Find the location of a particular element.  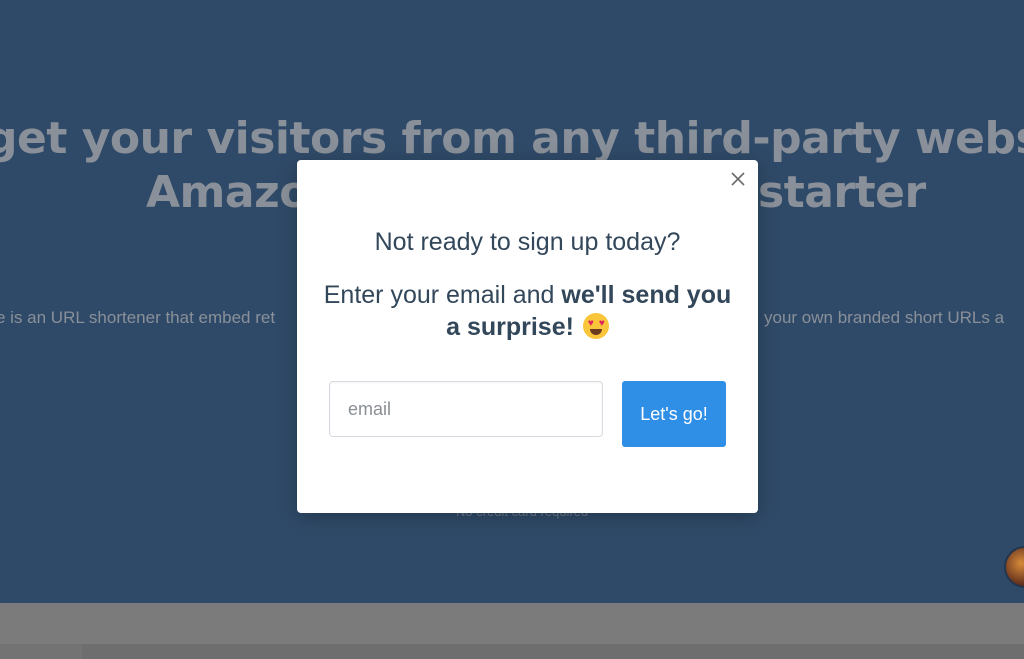

heart-eyes-emoji-icon: ♥ ♥ is located at coordinates (595, 326).